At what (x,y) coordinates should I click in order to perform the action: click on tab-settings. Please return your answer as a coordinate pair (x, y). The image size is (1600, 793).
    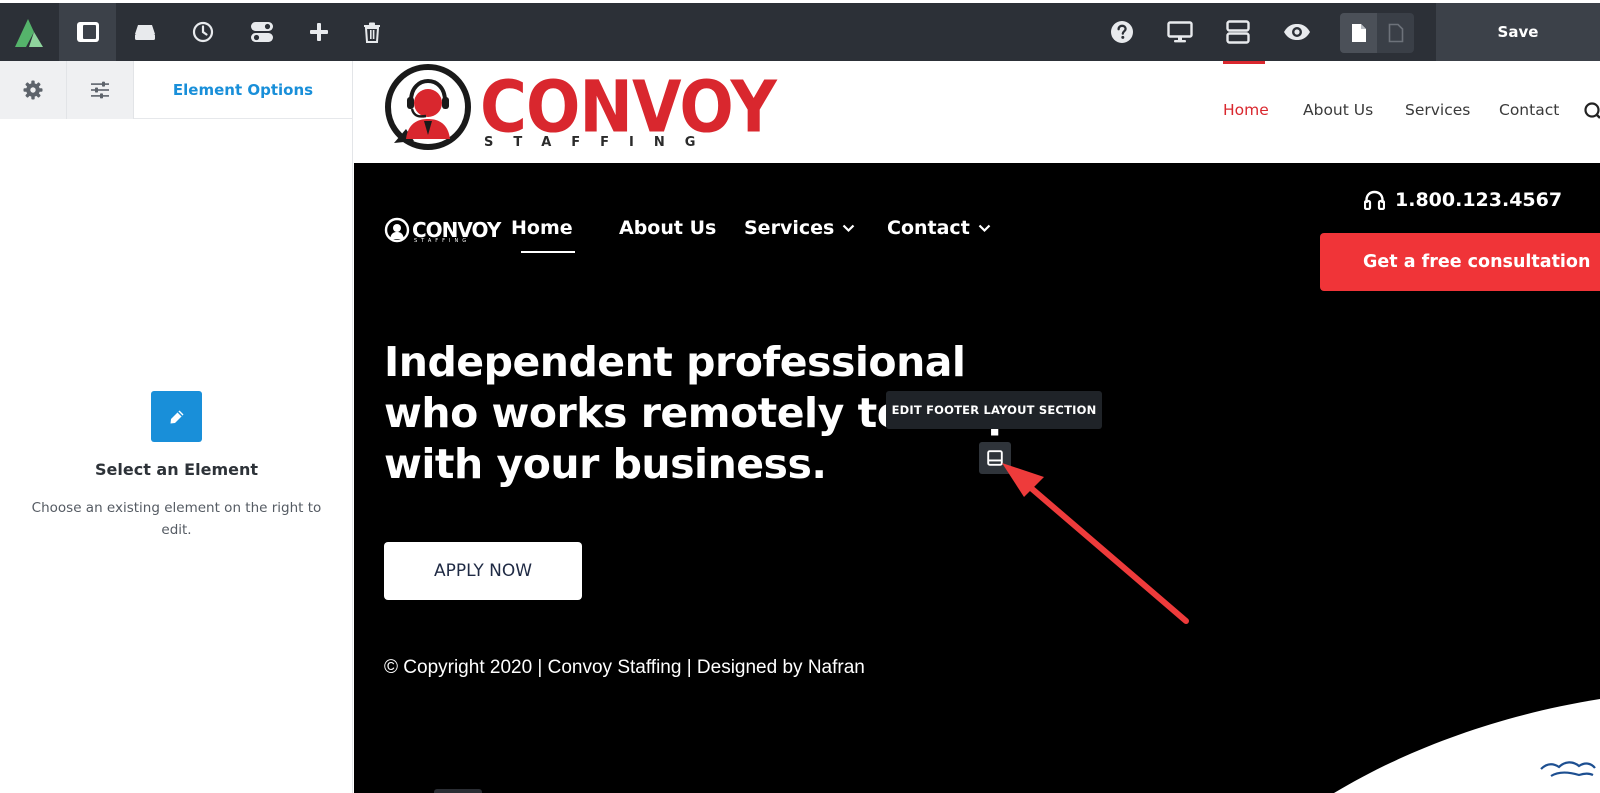
    Looking at the image, I should click on (33, 90).